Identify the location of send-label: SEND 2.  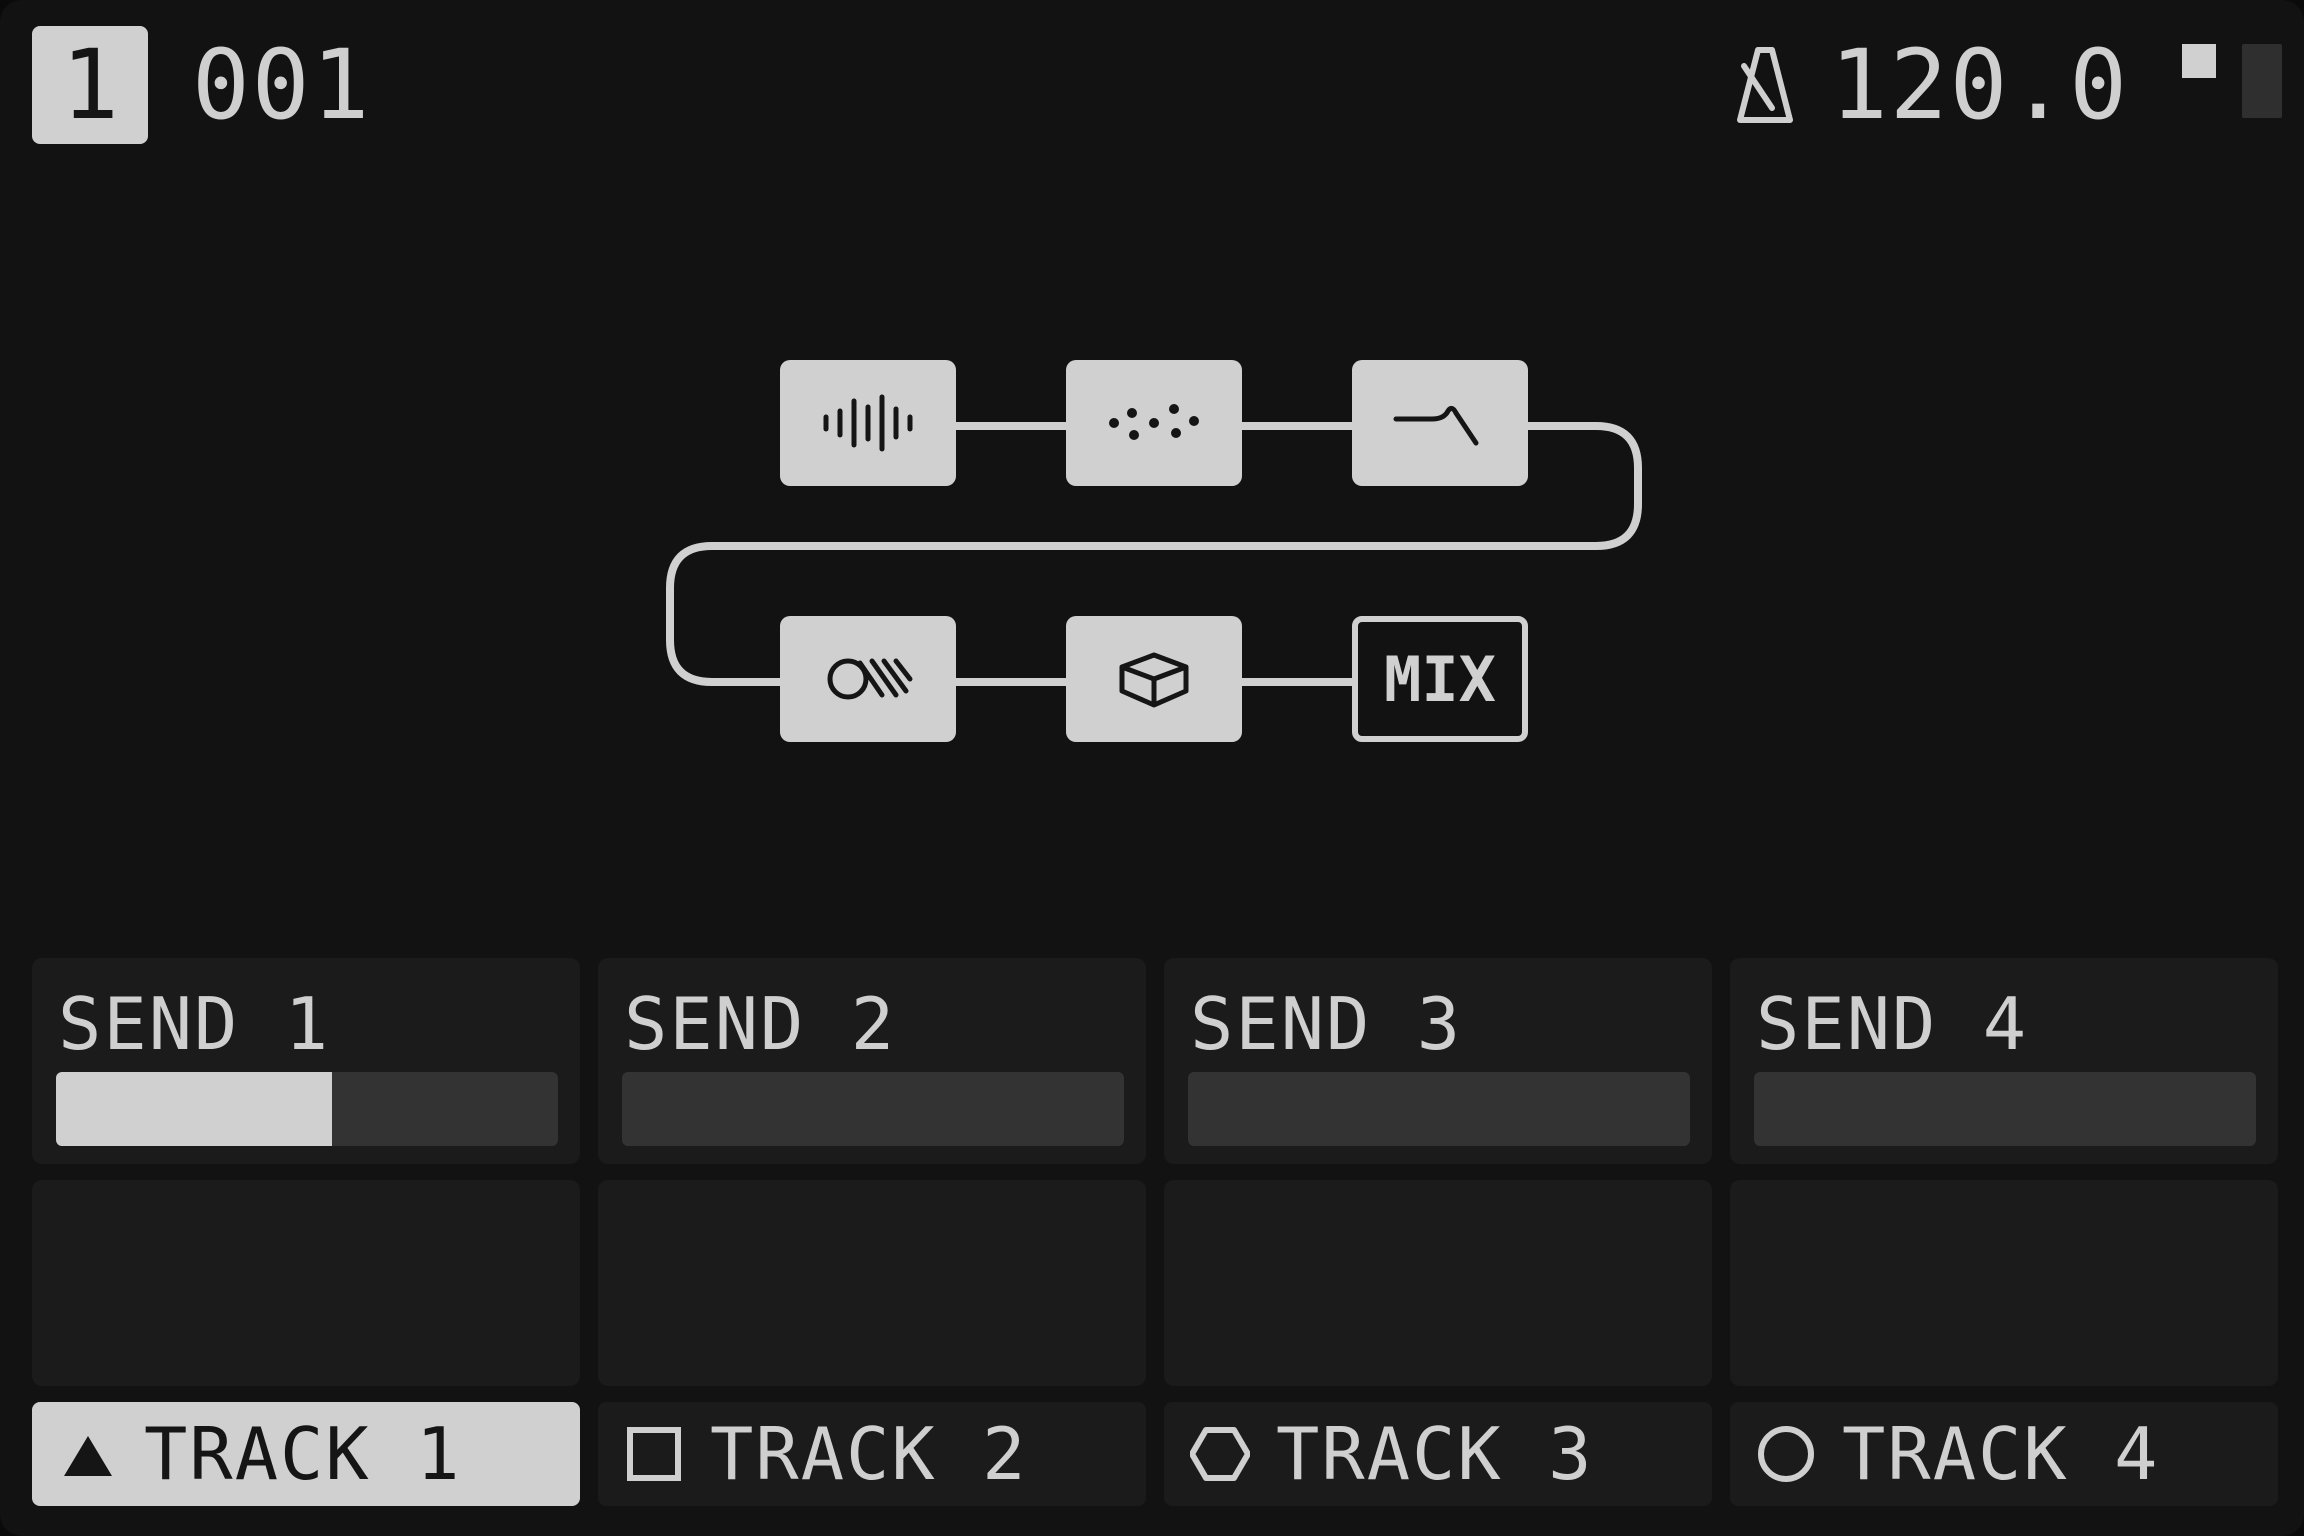
(760, 1024).